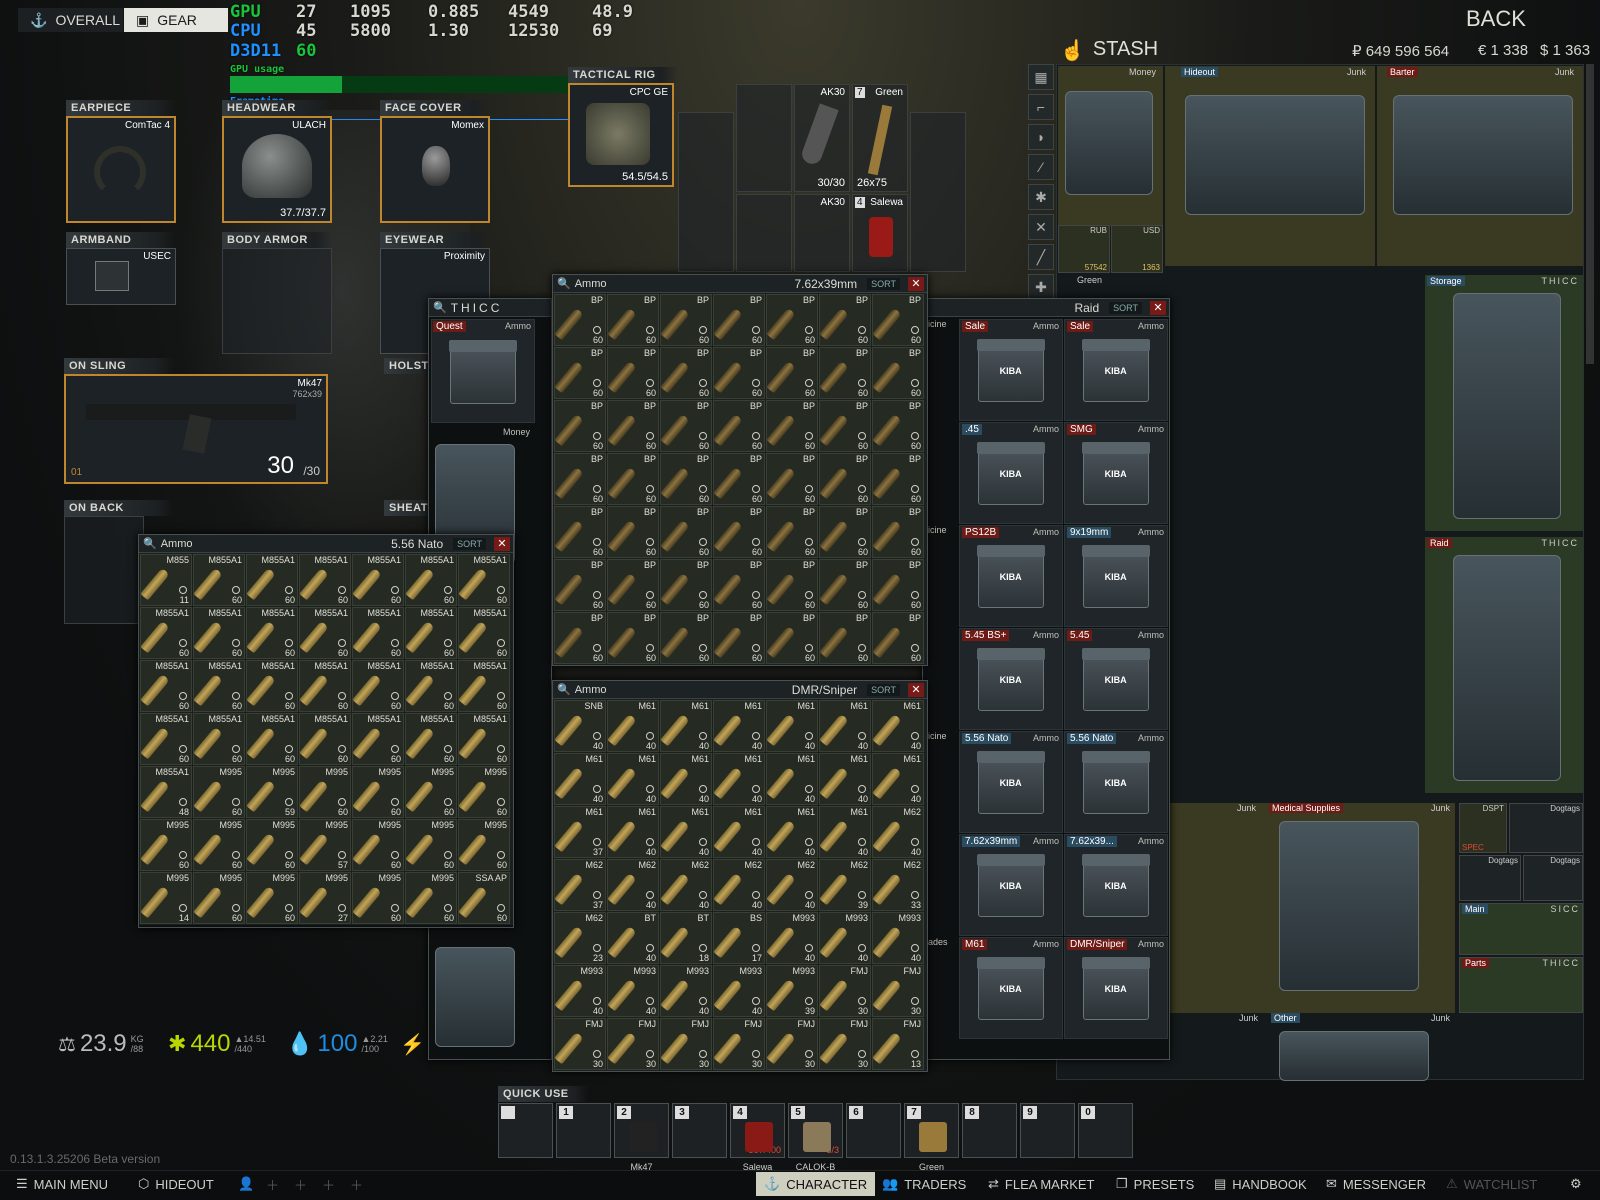  What do you see at coordinates (686, 938) in the screenshot?
I see `ammo-cell: BT 18` at bounding box center [686, 938].